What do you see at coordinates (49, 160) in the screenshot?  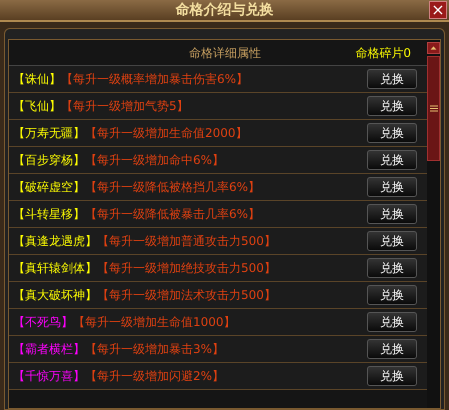 I see `skill-name: 【百步穿杨】` at bounding box center [49, 160].